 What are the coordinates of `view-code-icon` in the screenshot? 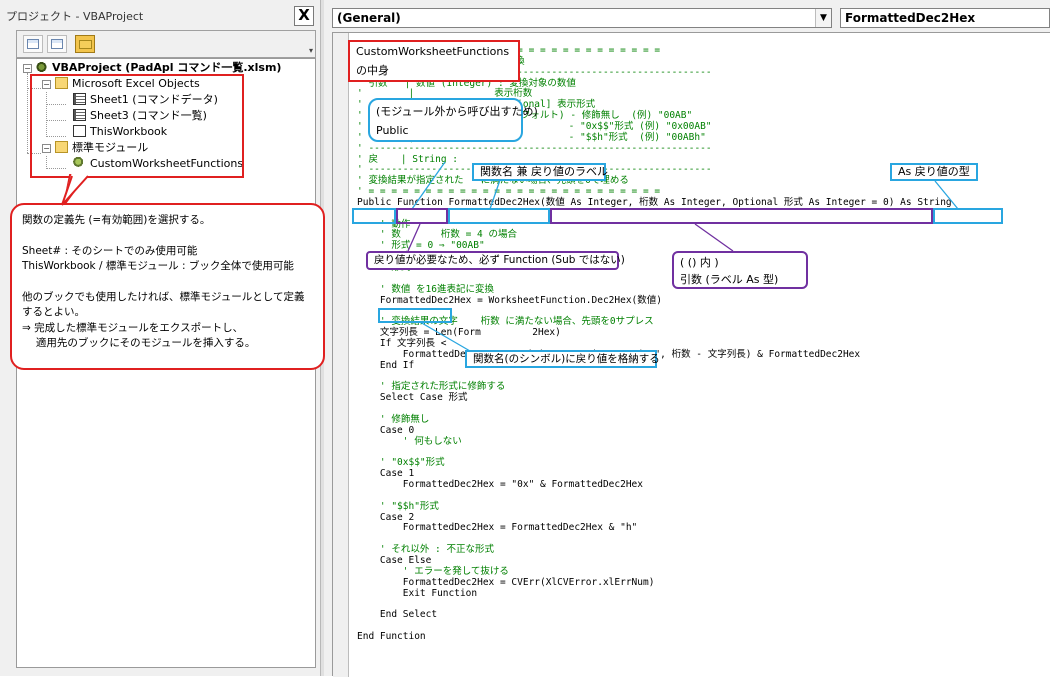 It's located at (33, 44).